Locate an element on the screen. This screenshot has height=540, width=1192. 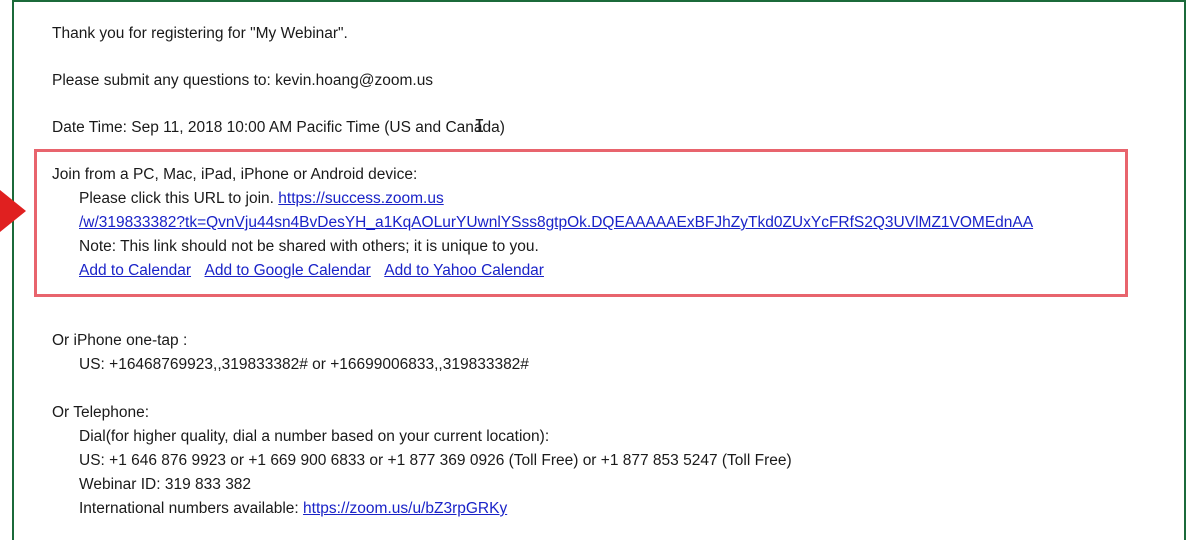
red-arrow-icon is located at coordinates (13, 211).